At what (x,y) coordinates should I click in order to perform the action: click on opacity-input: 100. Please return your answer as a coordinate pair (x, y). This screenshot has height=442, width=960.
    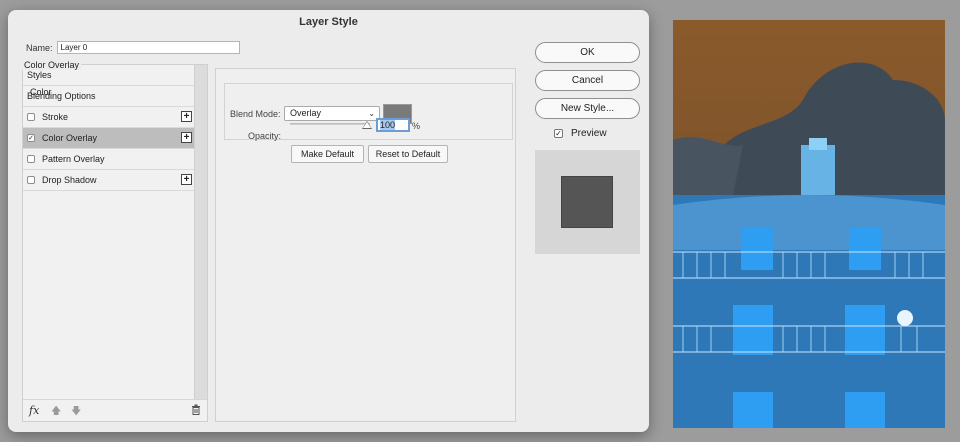
    Looking at the image, I should click on (393, 125).